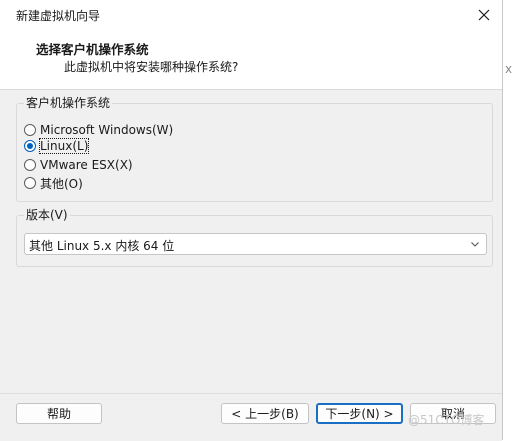 Image resolution: width=513 pixels, height=441 pixels. Describe the element at coordinates (92, 49) in the screenshot. I see `page-title: 选择客户机操作系统` at that location.